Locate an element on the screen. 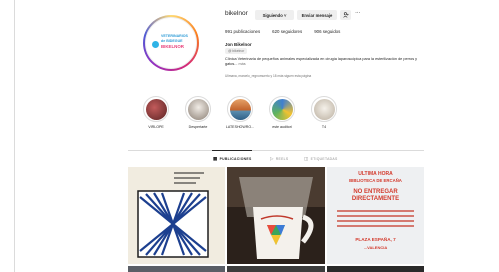 The height and width of the screenshot is (272, 499). active-tab-indicator is located at coordinates (232, 150).